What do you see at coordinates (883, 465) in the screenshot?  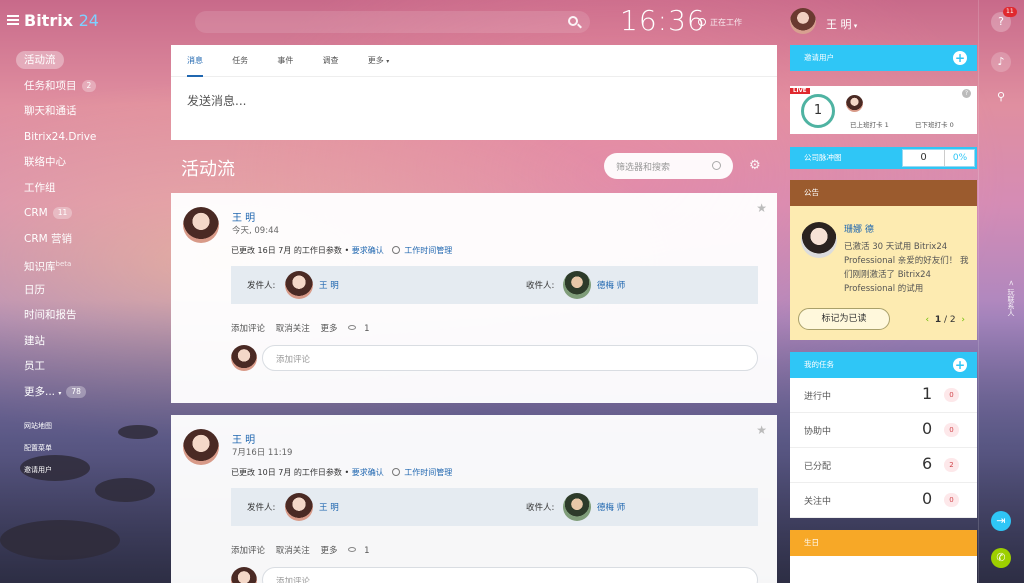 I see `task-row: 已分配 6 2` at bounding box center [883, 465].